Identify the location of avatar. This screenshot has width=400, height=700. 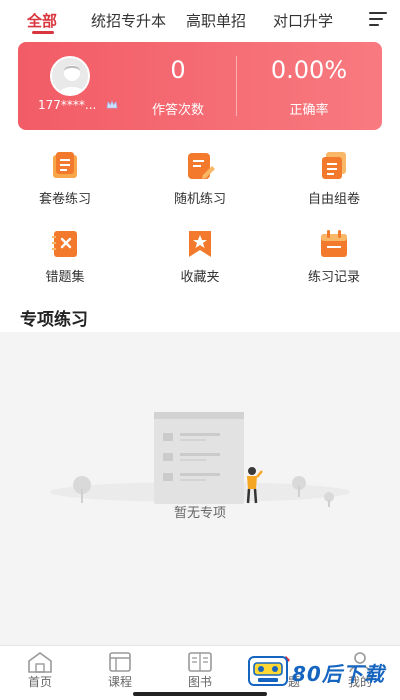
(70, 76).